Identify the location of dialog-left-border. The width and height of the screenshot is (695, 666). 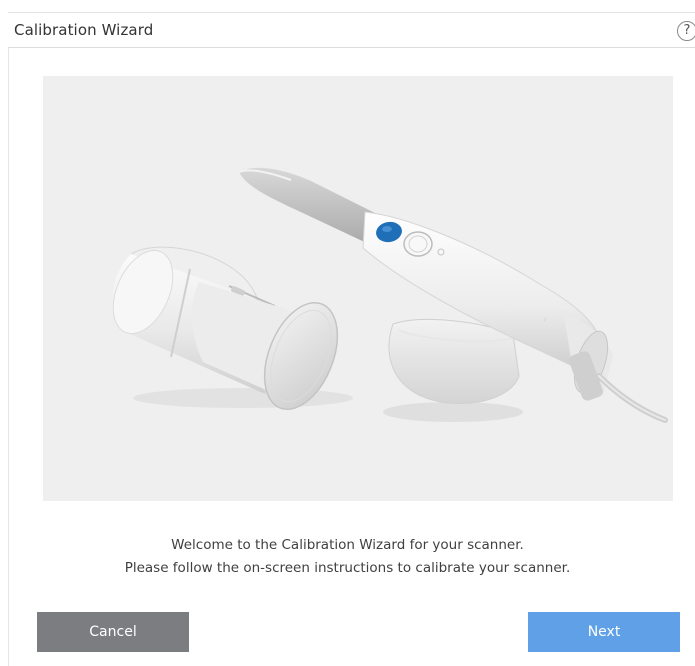
(8, 357).